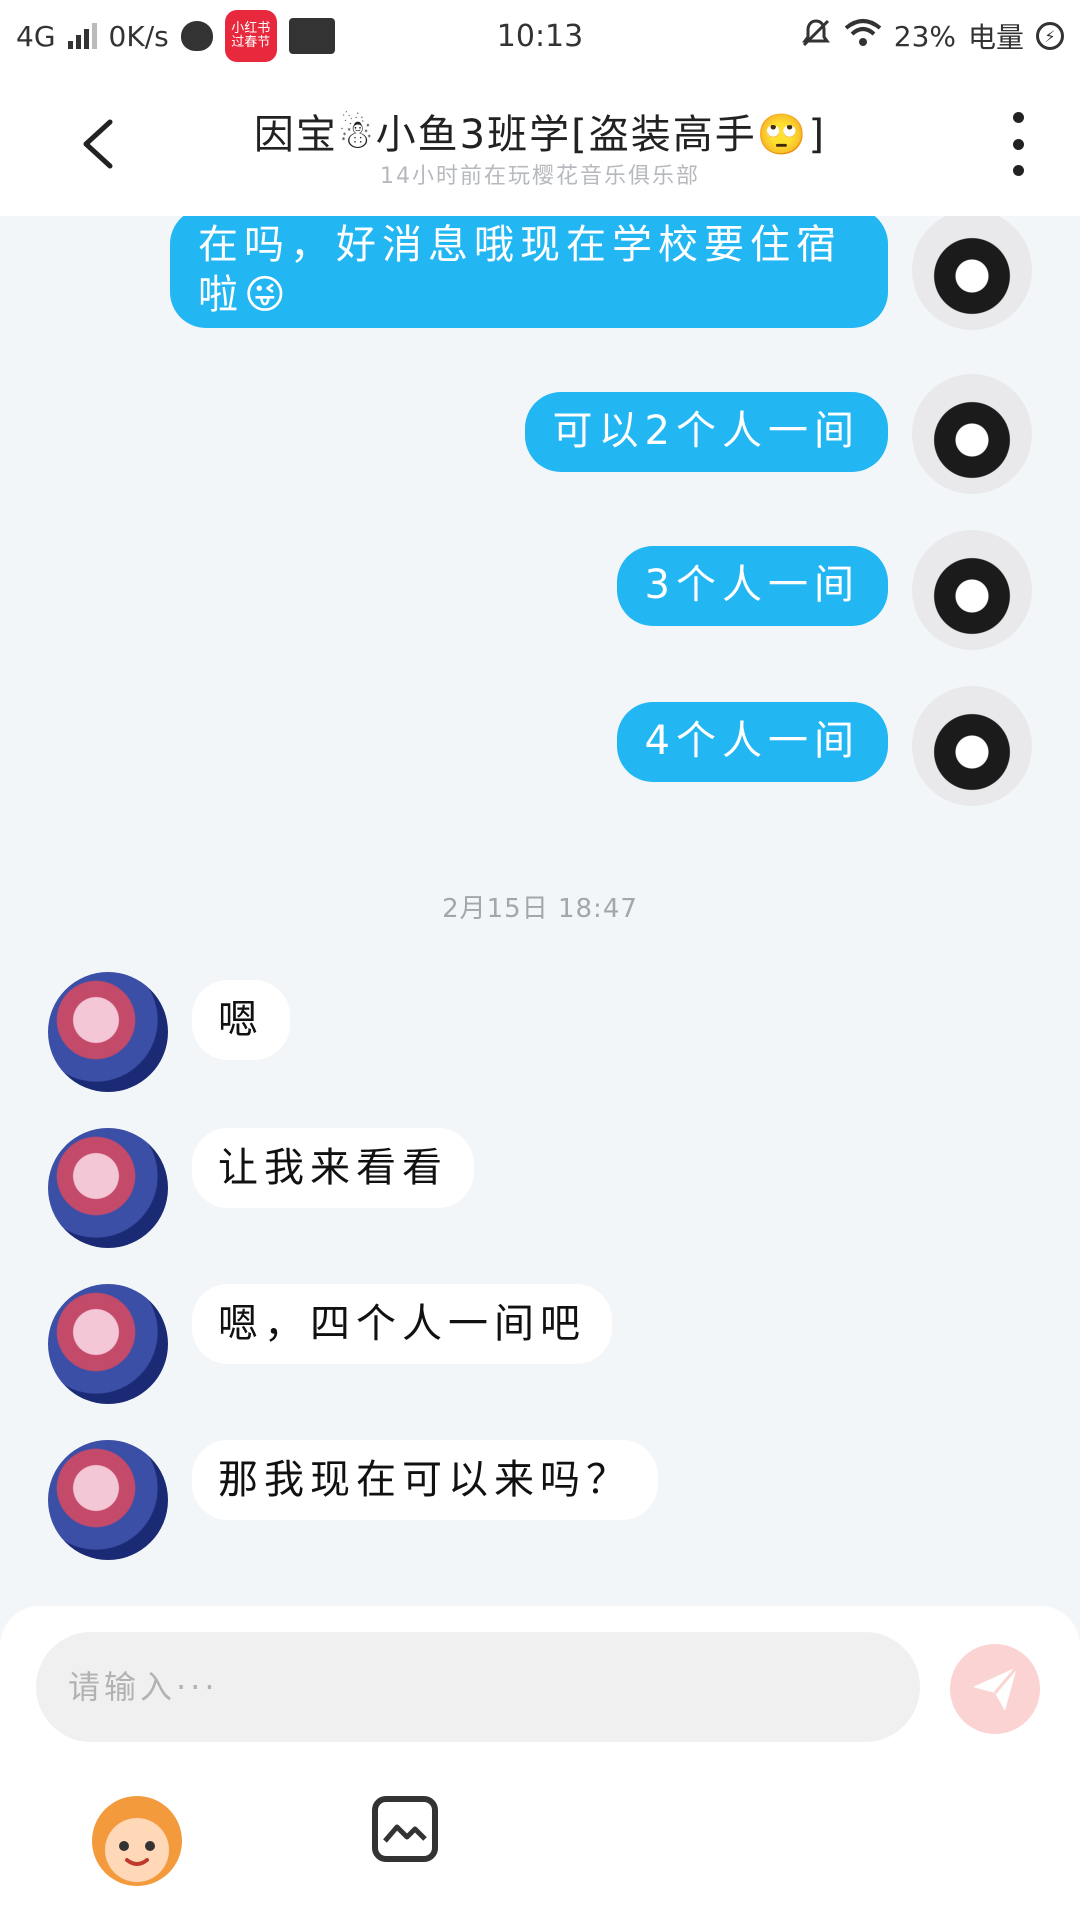  What do you see at coordinates (175, 36) in the screenshot?
I see `status-left: 4G 0K/s 小红书 过春节` at bounding box center [175, 36].